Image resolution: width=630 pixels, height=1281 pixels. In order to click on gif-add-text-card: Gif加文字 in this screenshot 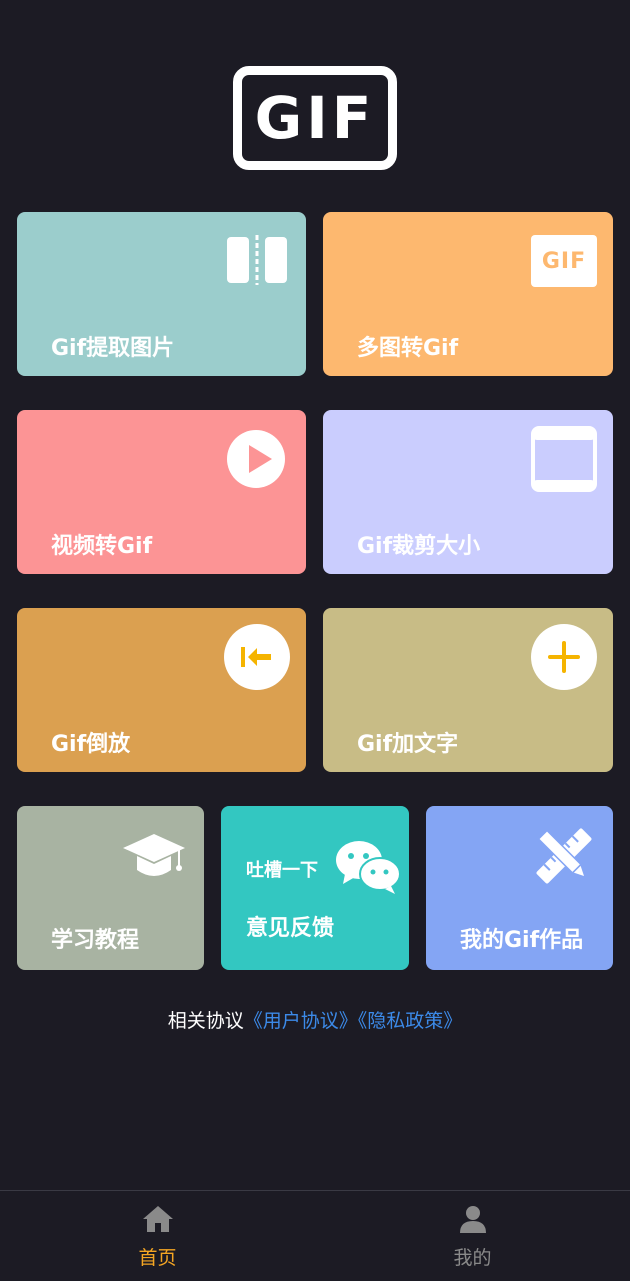, I will do `click(468, 690)`.